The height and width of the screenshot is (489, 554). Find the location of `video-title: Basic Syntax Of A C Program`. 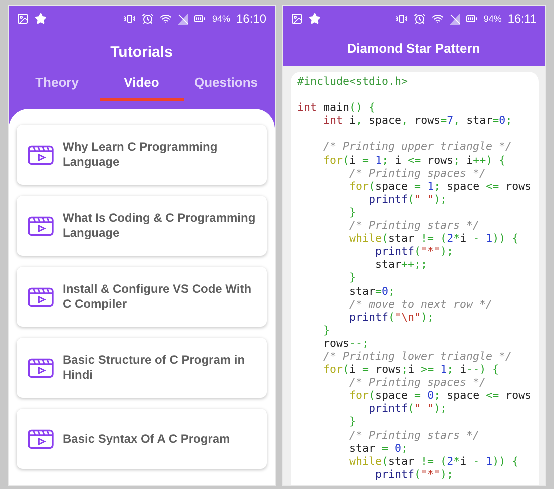

video-title: Basic Syntax Of A C Program is located at coordinates (146, 439).